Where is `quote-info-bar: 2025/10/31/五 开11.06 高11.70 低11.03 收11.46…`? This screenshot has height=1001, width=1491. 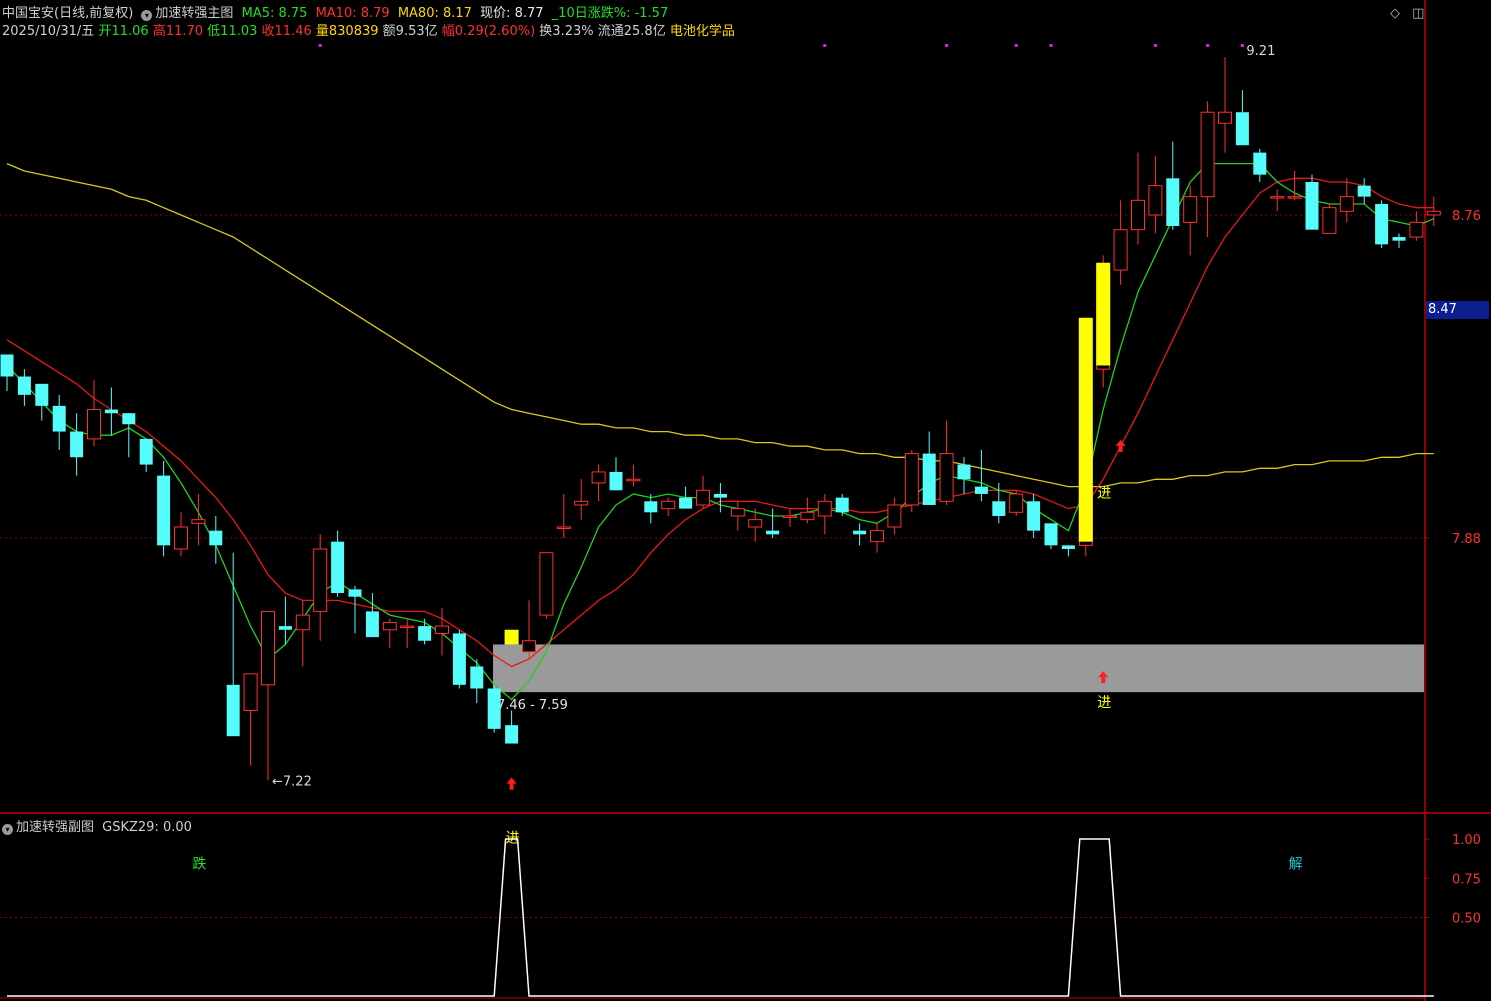
quote-info-bar: 2025/10/31/五 开11.06 高11.70 低11.03 收11.46… is located at coordinates (368, 32).